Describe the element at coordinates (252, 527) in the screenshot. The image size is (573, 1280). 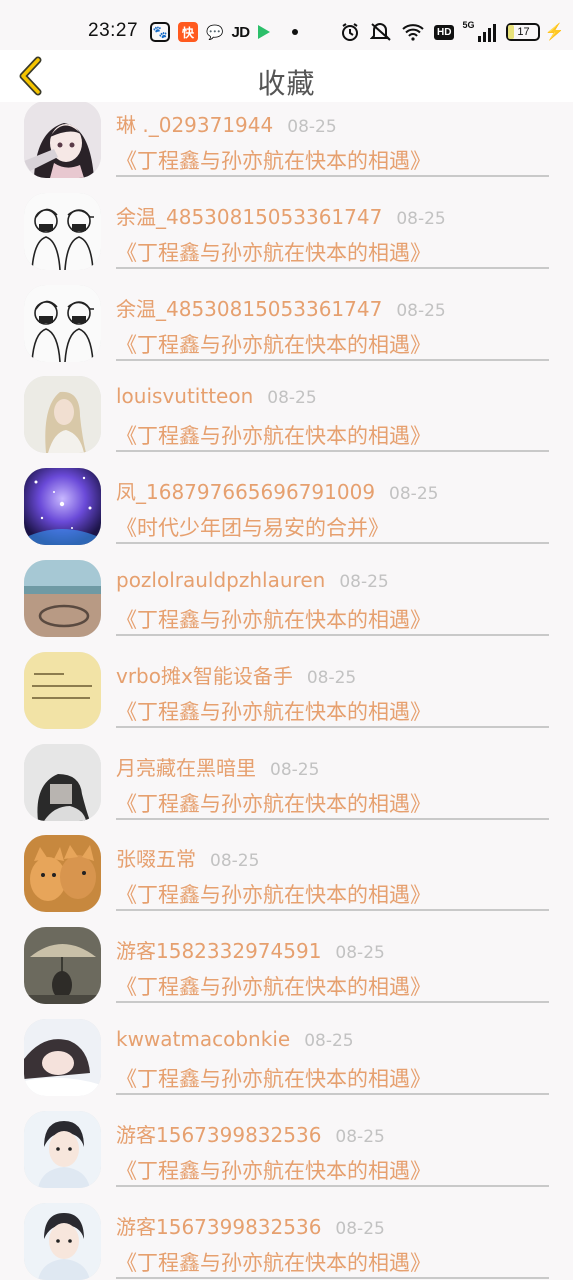
I see `book-title: 《时代少年团与易安的合并》` at that location.